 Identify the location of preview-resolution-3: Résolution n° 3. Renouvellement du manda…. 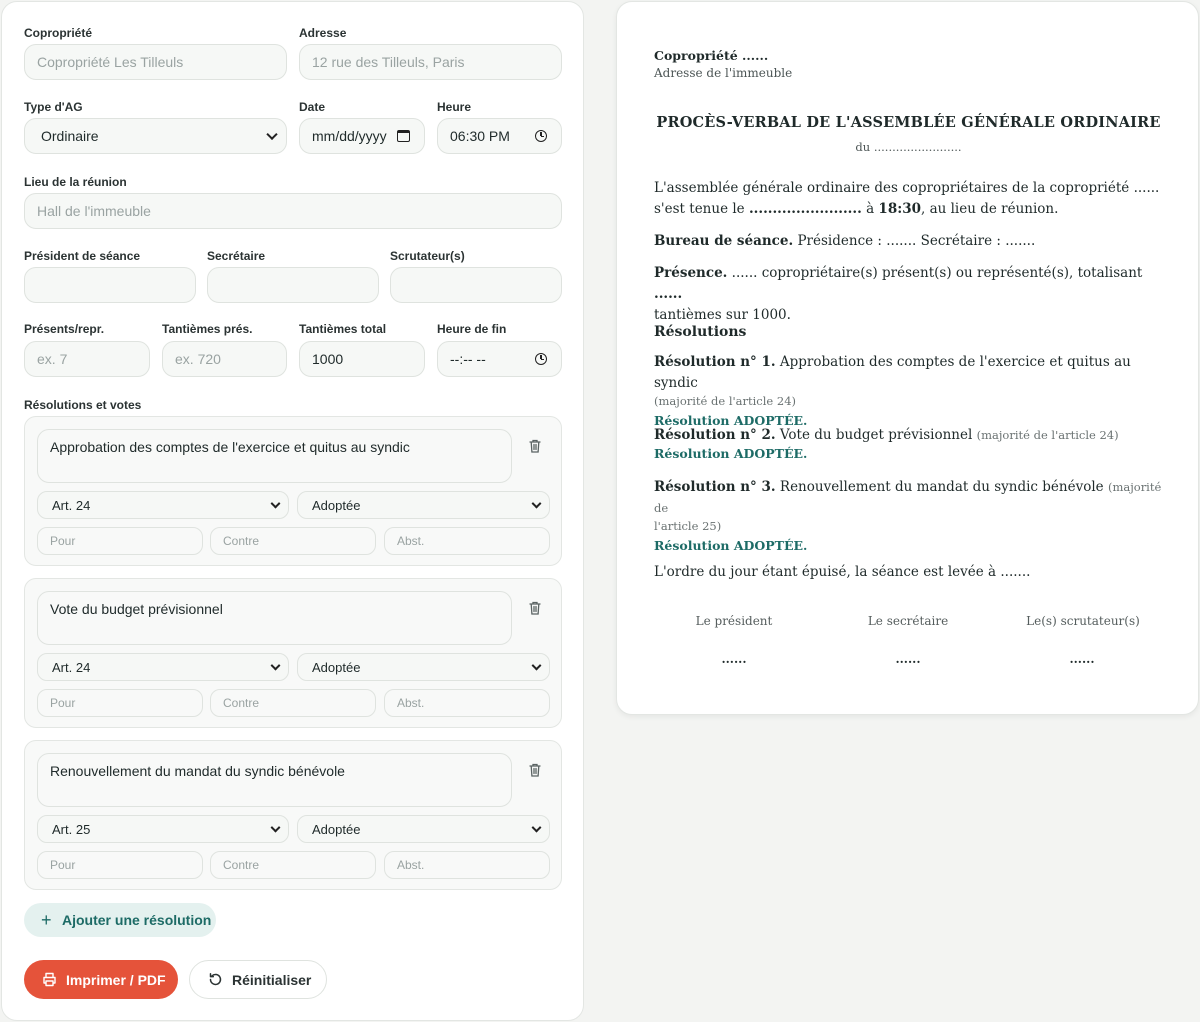
(909, 515).